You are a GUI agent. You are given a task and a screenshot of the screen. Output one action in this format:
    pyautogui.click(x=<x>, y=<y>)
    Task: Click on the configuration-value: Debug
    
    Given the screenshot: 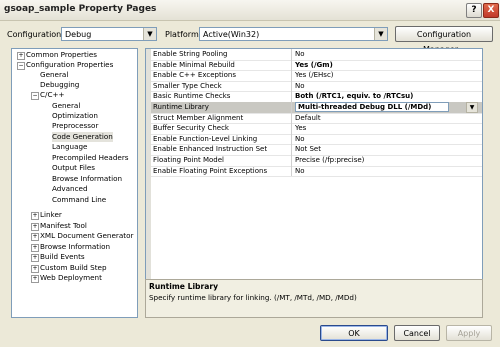 What is the action you would take?
    pyautogui.click(x=78, y=34)
    